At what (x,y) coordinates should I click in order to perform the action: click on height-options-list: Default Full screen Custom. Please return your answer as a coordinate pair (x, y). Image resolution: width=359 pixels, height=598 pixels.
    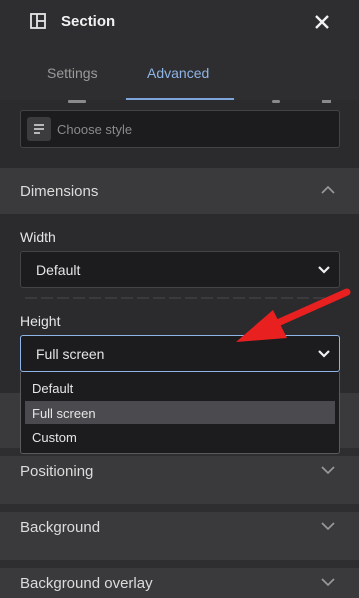
    Looking at the image, I should click on (180, 413).